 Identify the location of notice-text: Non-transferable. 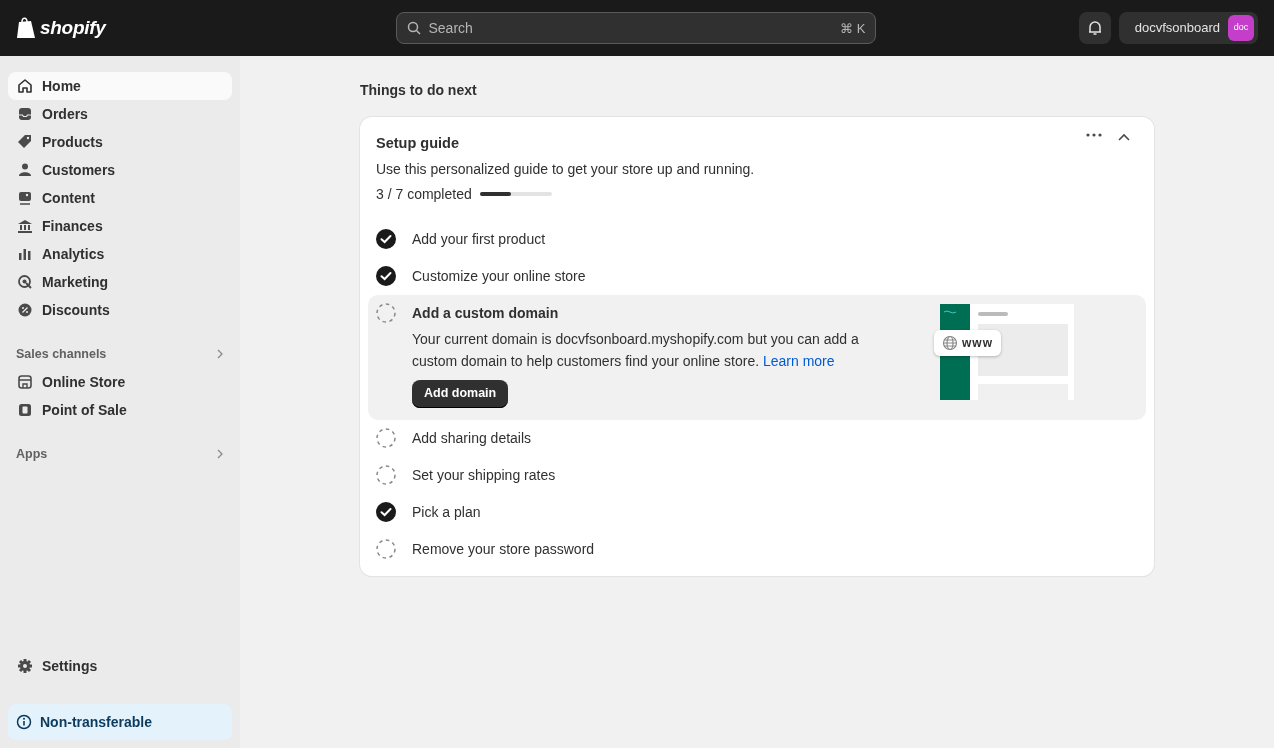
(96, 722).